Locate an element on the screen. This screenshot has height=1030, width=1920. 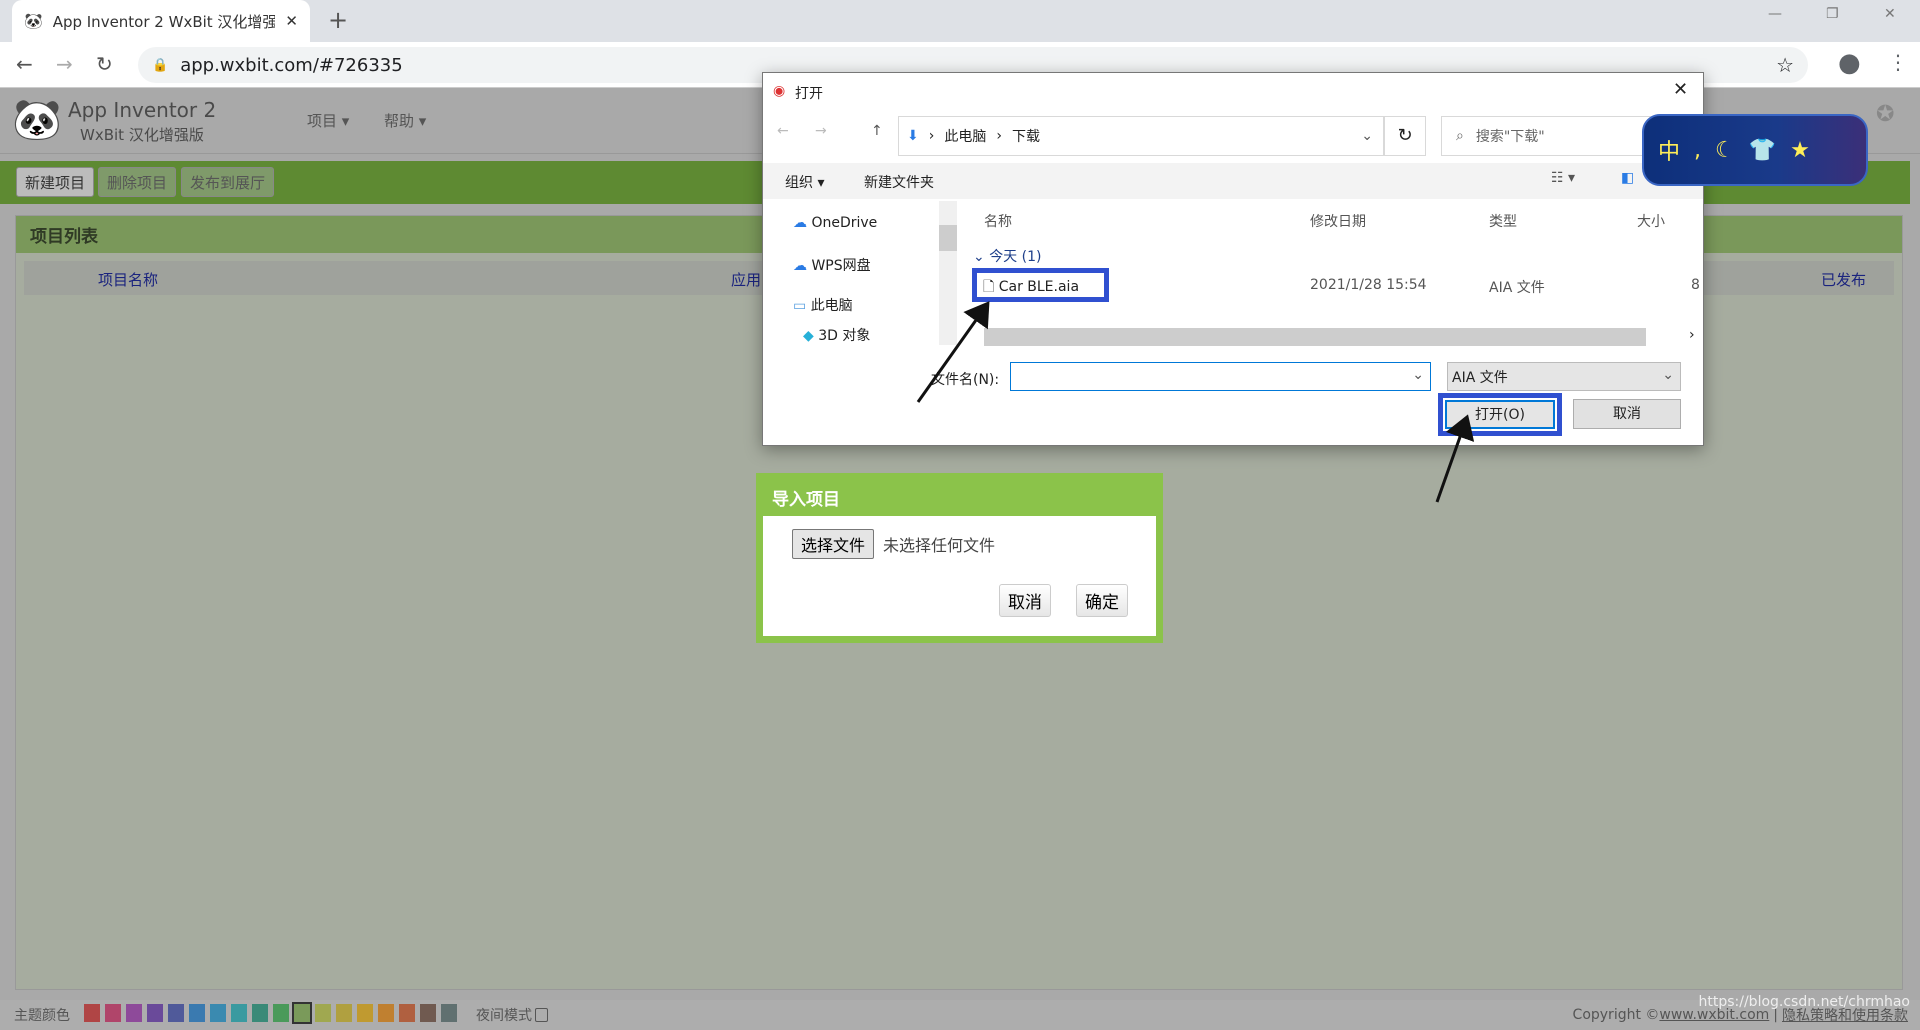
arrow-to-open is located at coordinates (1455, 458).